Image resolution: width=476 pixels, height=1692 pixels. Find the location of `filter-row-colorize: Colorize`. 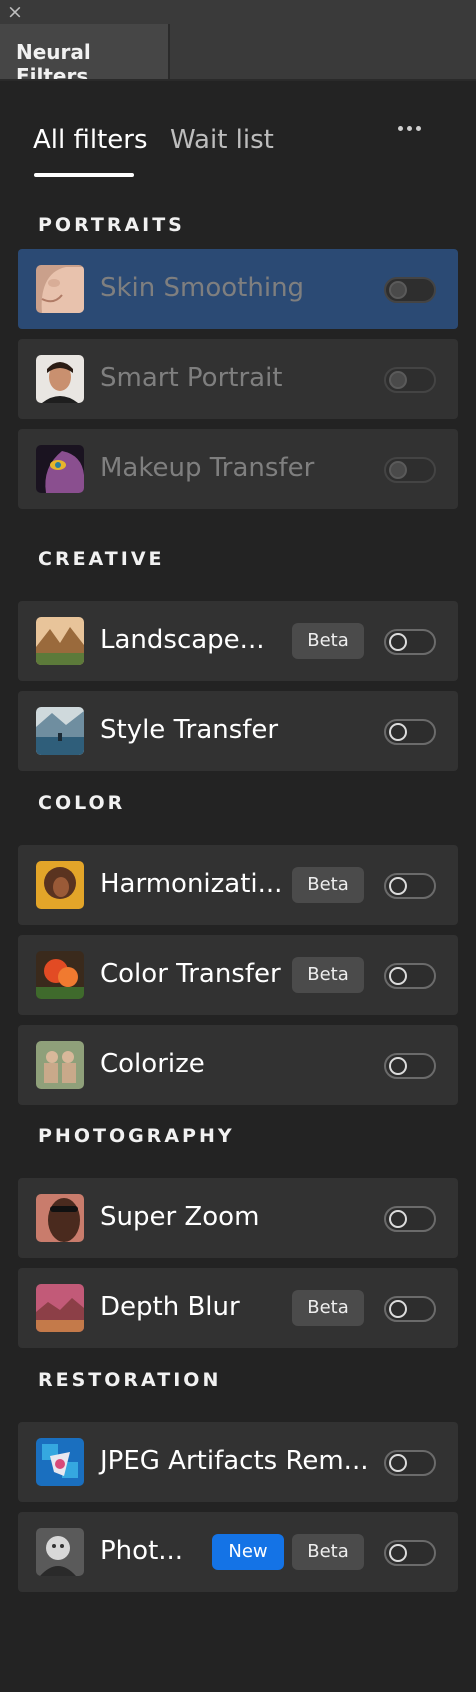

filter-row-colorize: Colorize is located at coordinates (238, 1065).